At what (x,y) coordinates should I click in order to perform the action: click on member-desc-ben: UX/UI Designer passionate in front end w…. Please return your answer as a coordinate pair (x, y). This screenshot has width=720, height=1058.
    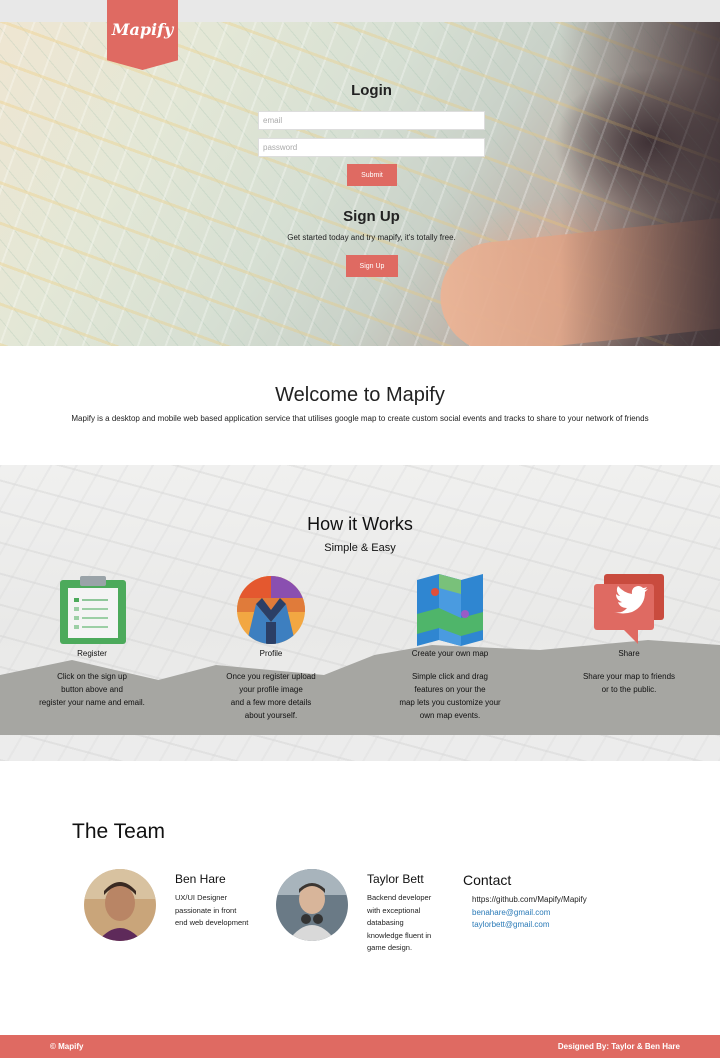
    Looking at the image, I should click on (212, 910).